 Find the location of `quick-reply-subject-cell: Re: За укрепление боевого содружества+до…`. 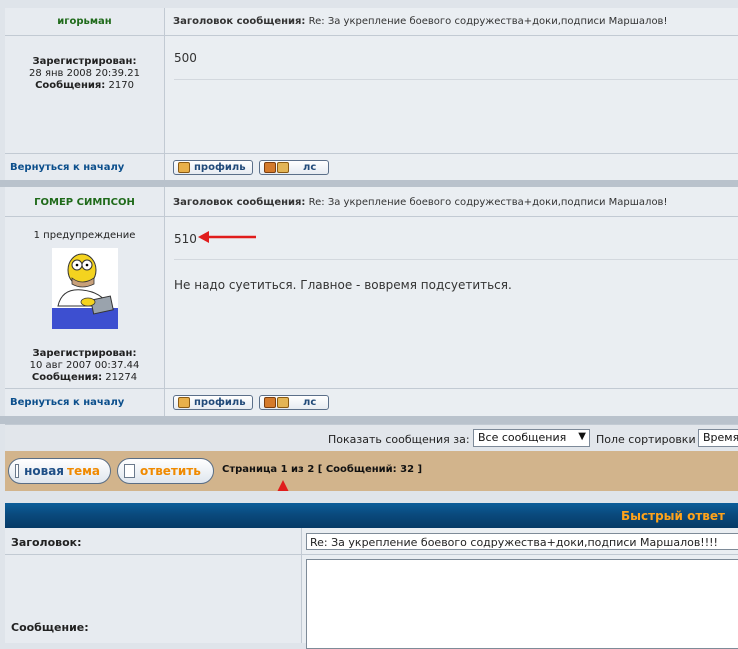

quick-reply-subject-cell: Re: За укрепление боевого содружества+до… is located at coordinates (520, 541).